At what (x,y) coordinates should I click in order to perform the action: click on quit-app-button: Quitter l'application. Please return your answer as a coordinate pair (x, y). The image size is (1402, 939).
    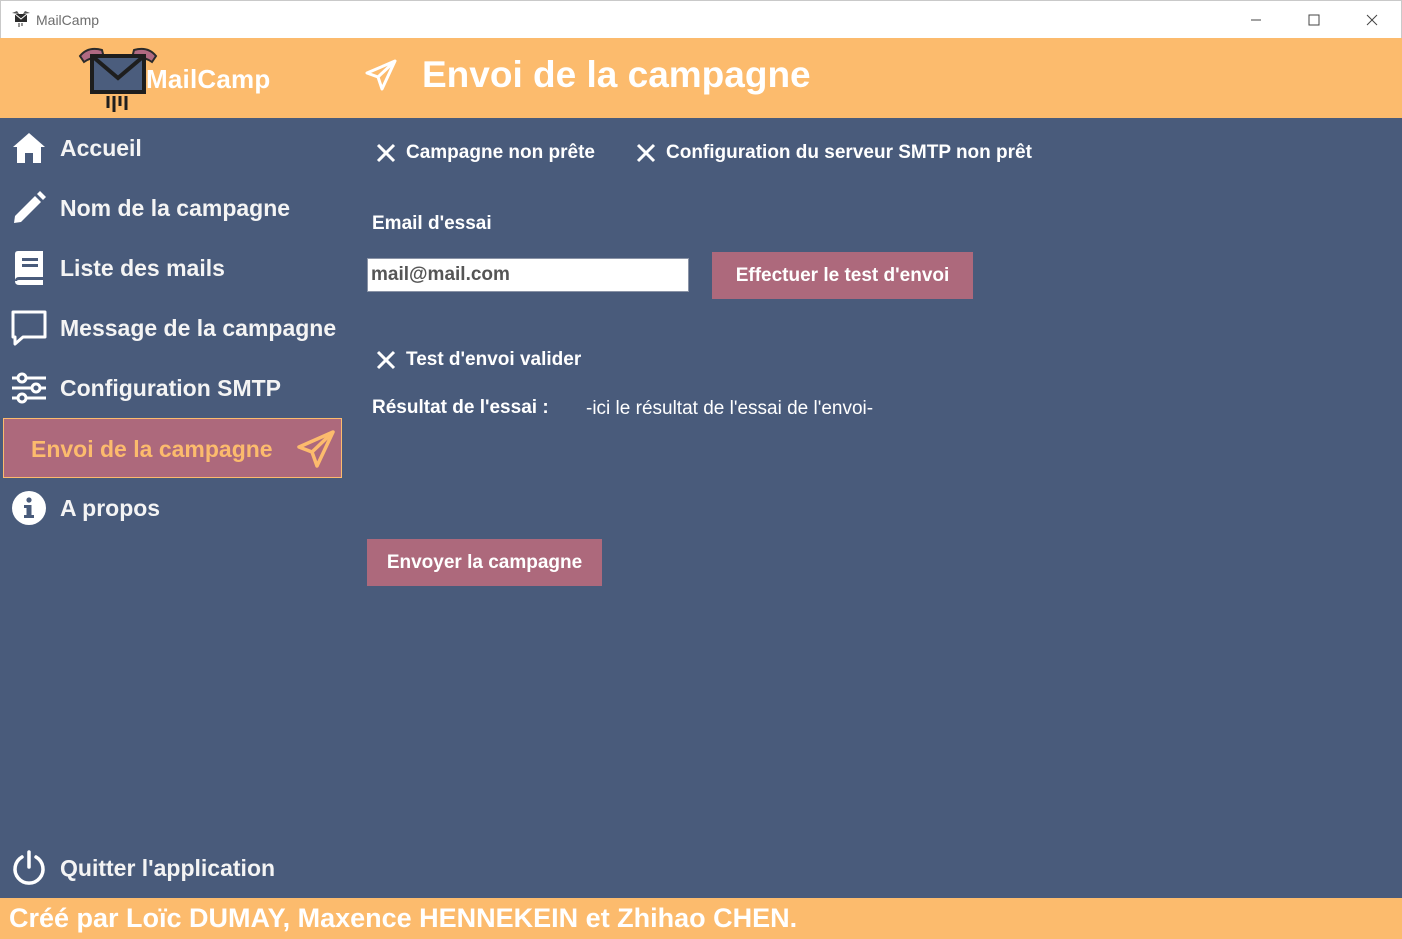
    Looking at the image, I should click on (172, 868).